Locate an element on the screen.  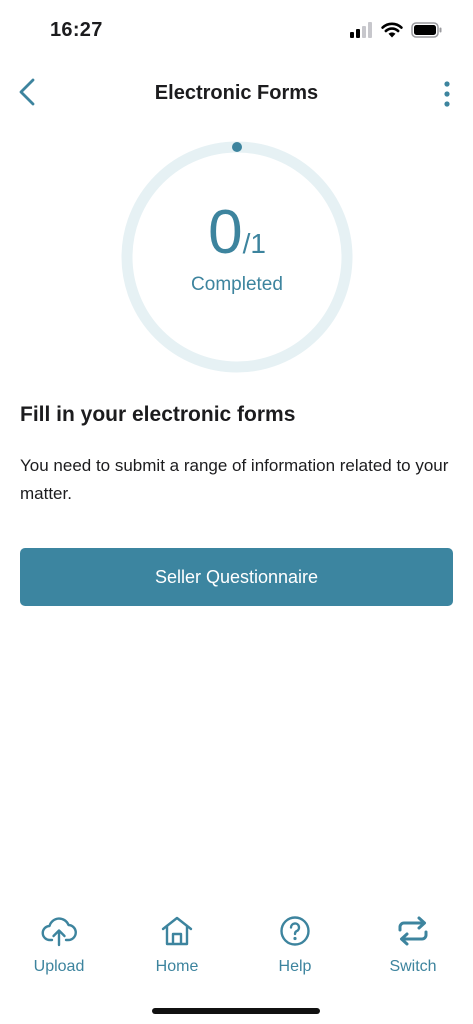
home-indicator is located at coordinates (236, 1011).